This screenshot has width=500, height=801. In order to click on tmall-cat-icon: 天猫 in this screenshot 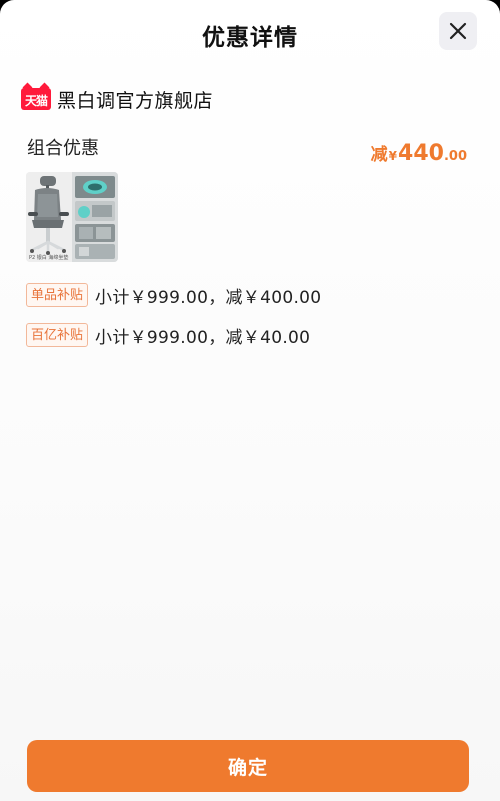, I will do `click(36, 96)`.